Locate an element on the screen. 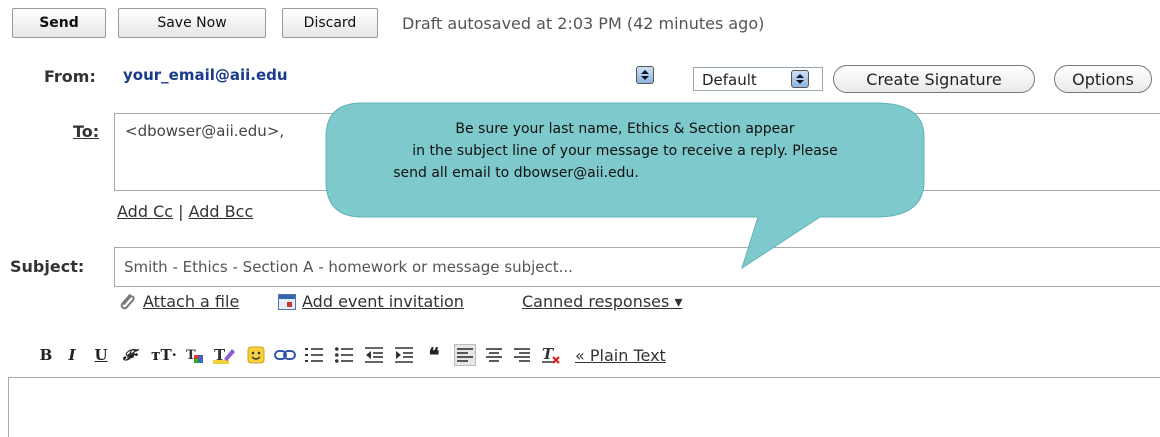 This screenshot has width=1160, height=437. subject-label: Subject: is located at coordinates (47, 266).